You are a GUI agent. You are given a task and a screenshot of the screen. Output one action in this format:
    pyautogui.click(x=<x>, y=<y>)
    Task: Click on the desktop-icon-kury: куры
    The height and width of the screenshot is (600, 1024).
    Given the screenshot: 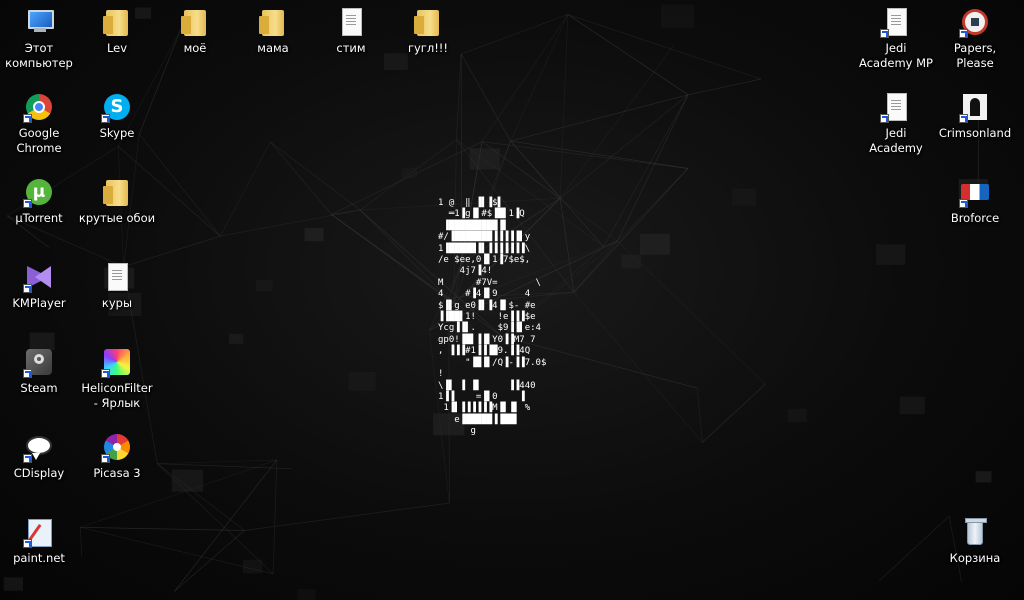 What is the action you would take?
    pyautogui.click(x=117, y=286)
    